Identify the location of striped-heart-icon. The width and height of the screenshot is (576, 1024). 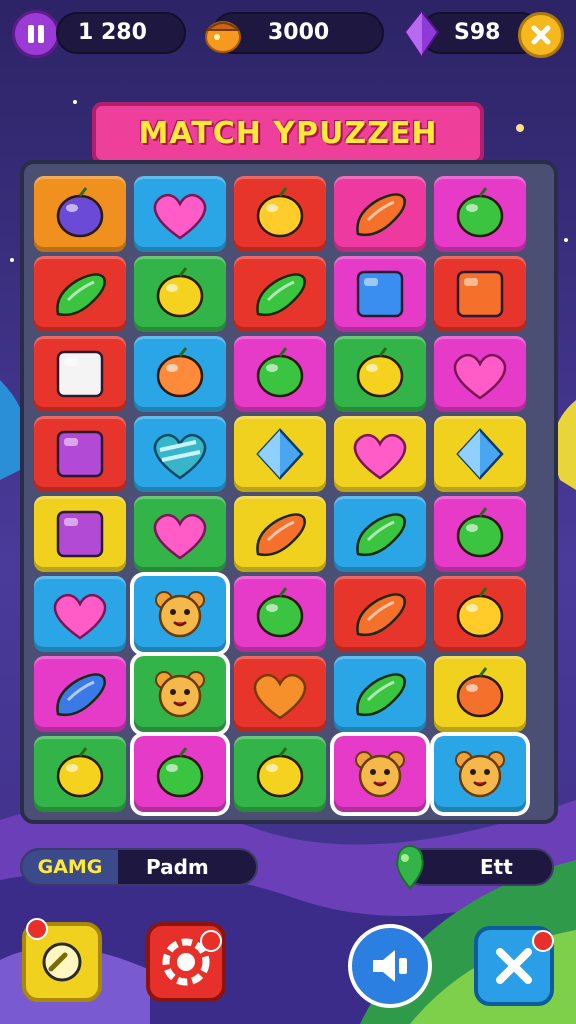
(180, 456).